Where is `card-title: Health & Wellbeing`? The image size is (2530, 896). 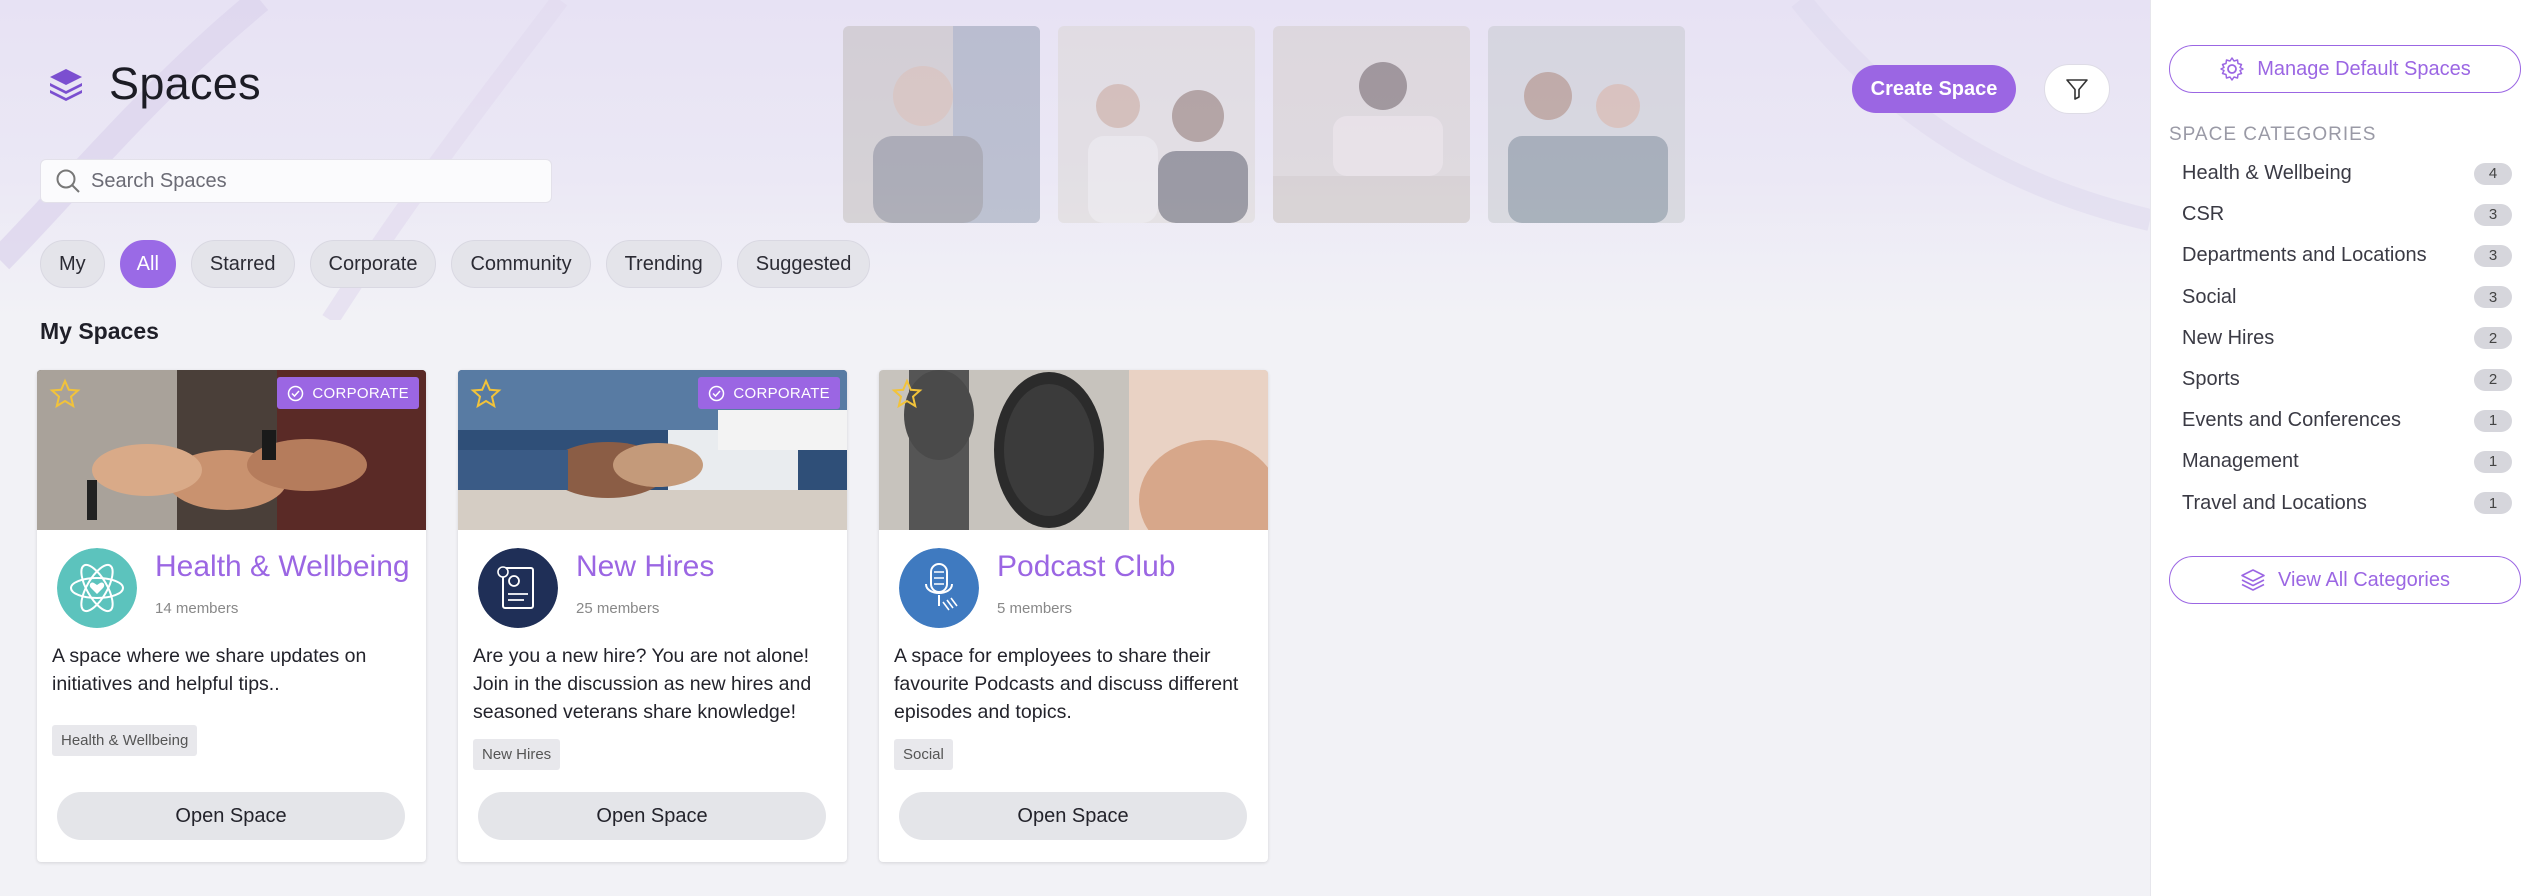
card-title: Health & Wellbeing is located at coordinates (282, 567).